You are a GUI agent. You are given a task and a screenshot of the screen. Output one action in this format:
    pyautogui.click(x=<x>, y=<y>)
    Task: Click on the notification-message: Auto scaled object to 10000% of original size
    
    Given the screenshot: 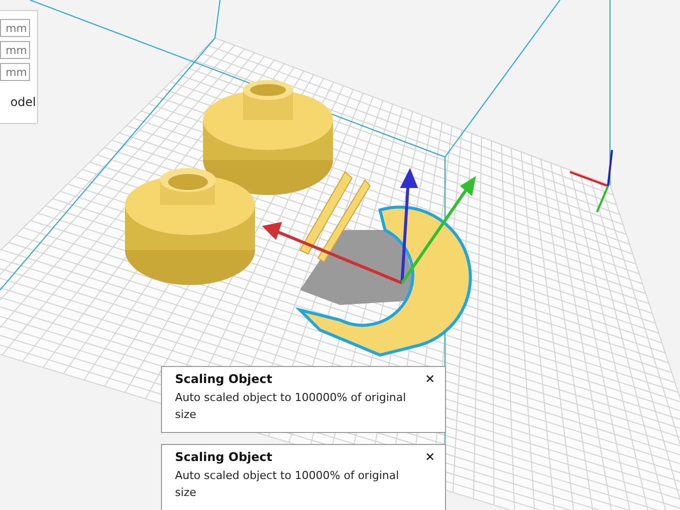 What is the action you would take?
    pyautogui.click(x=287, y=484)
    